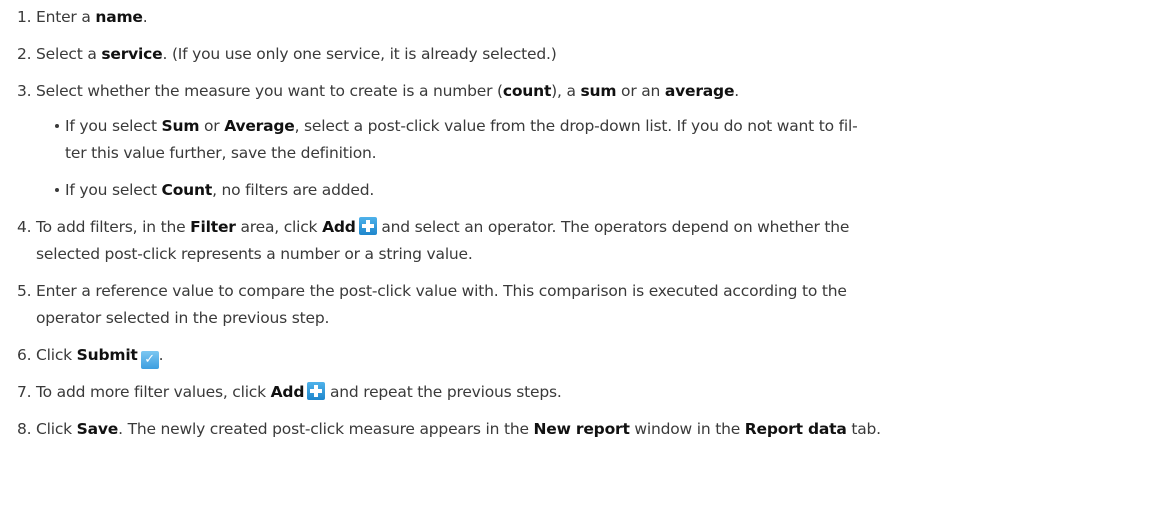 The width and height of the screenshot is (1161, 519). Describe the element at coordinates (113, 227) in the screenshot. I see `step-text: To add filters, in the` at that location.